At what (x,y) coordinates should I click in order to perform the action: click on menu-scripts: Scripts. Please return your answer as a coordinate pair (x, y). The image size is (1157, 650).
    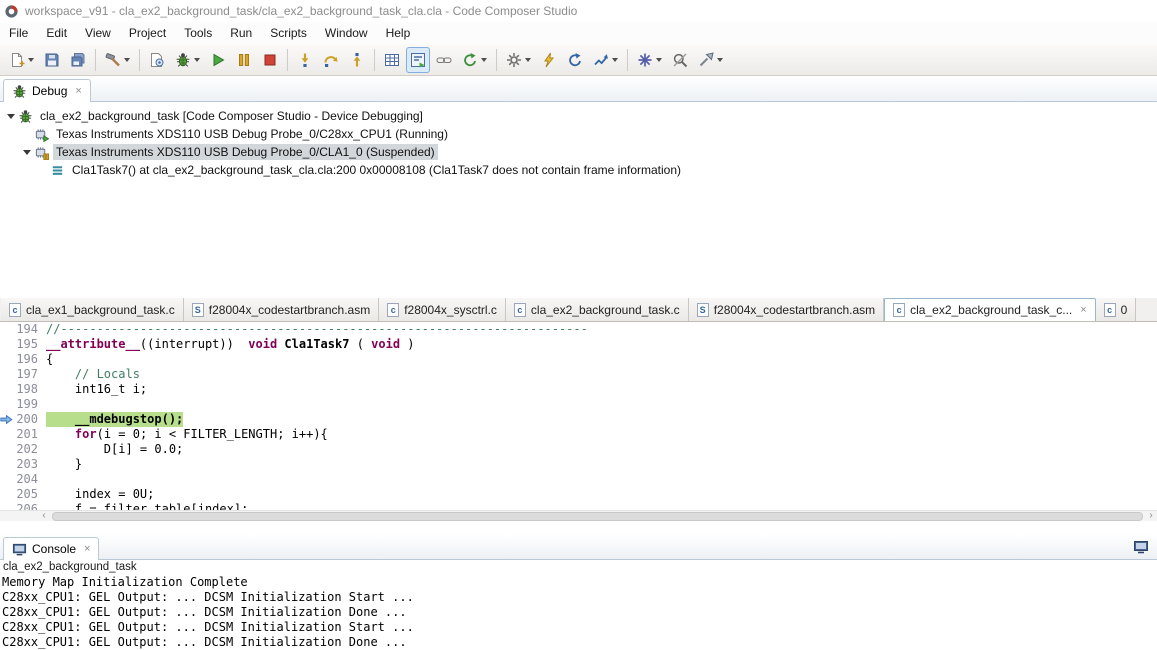
    Looking at the image, I should click on (288, 33).